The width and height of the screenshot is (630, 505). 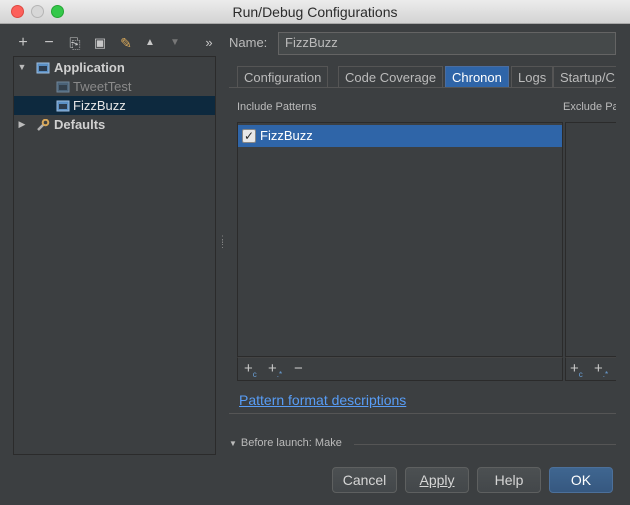 What do you see at coordinates (509, 480) in the screenshot?
I see `help-button: Help` at bounding box center [509, 480].